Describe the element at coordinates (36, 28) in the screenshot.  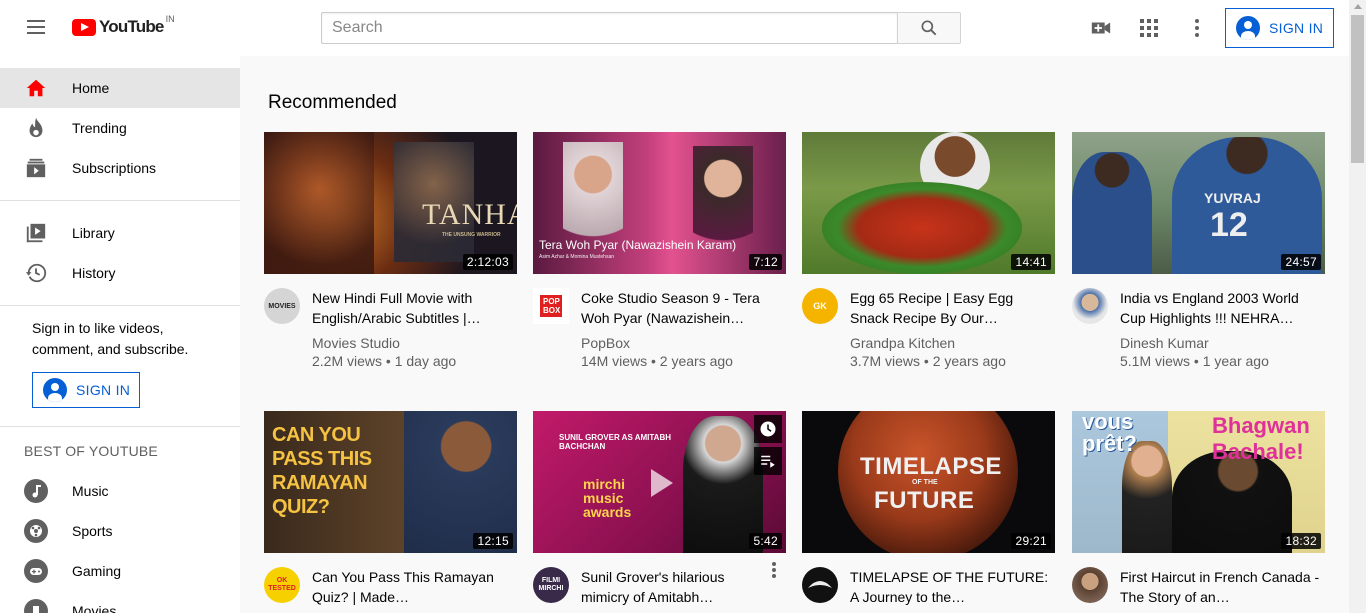
I see `menu-icon` at that location.